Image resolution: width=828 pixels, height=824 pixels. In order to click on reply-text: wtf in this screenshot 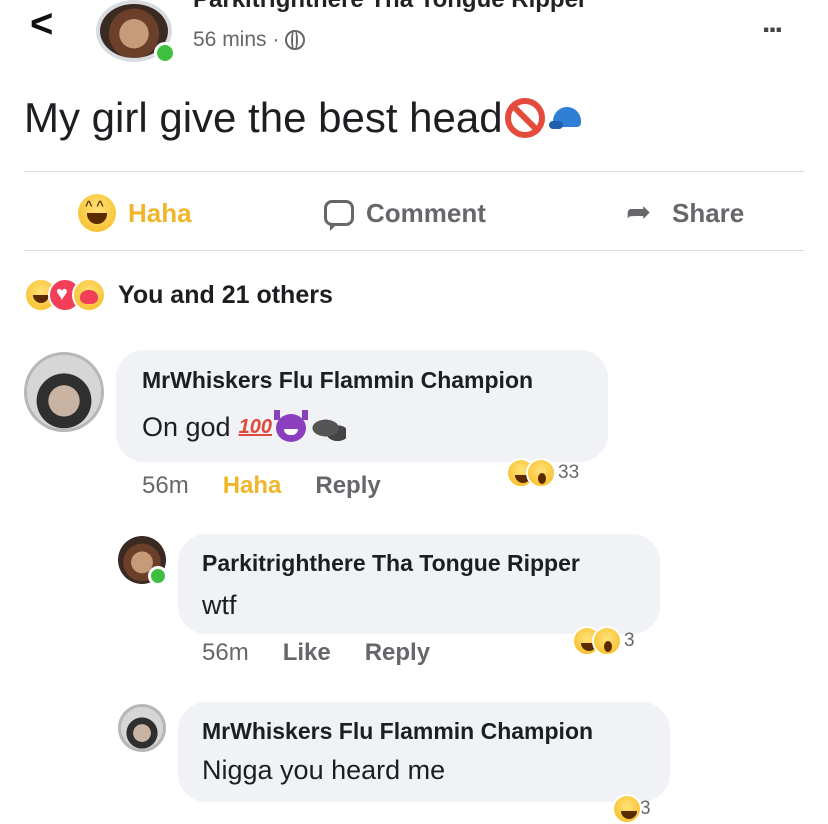, I will do `click(219, 605)`.